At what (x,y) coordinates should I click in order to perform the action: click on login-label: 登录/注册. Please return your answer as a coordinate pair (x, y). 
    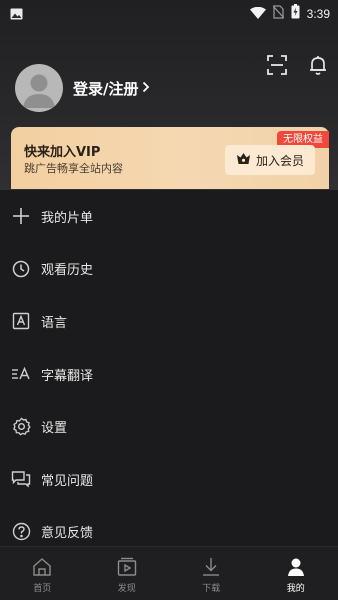
    Looking at the image, I should click on (106, 88).